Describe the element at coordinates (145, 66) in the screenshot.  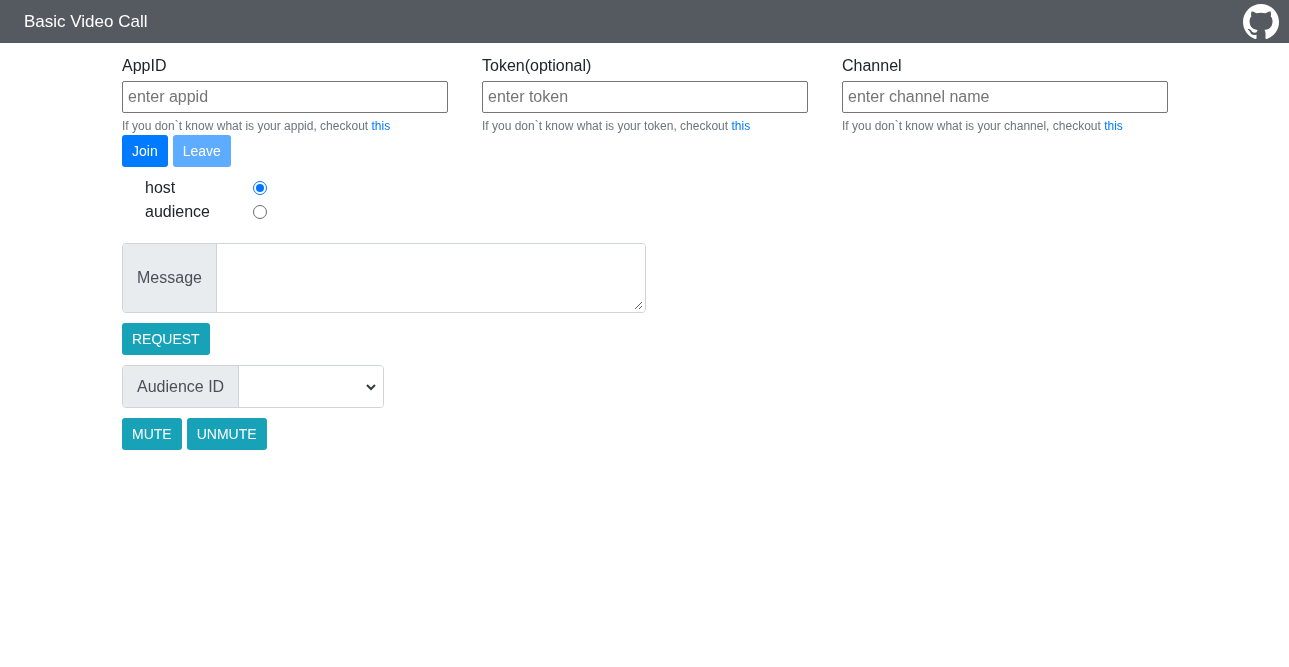
I see `field-label: AppID` at that location.